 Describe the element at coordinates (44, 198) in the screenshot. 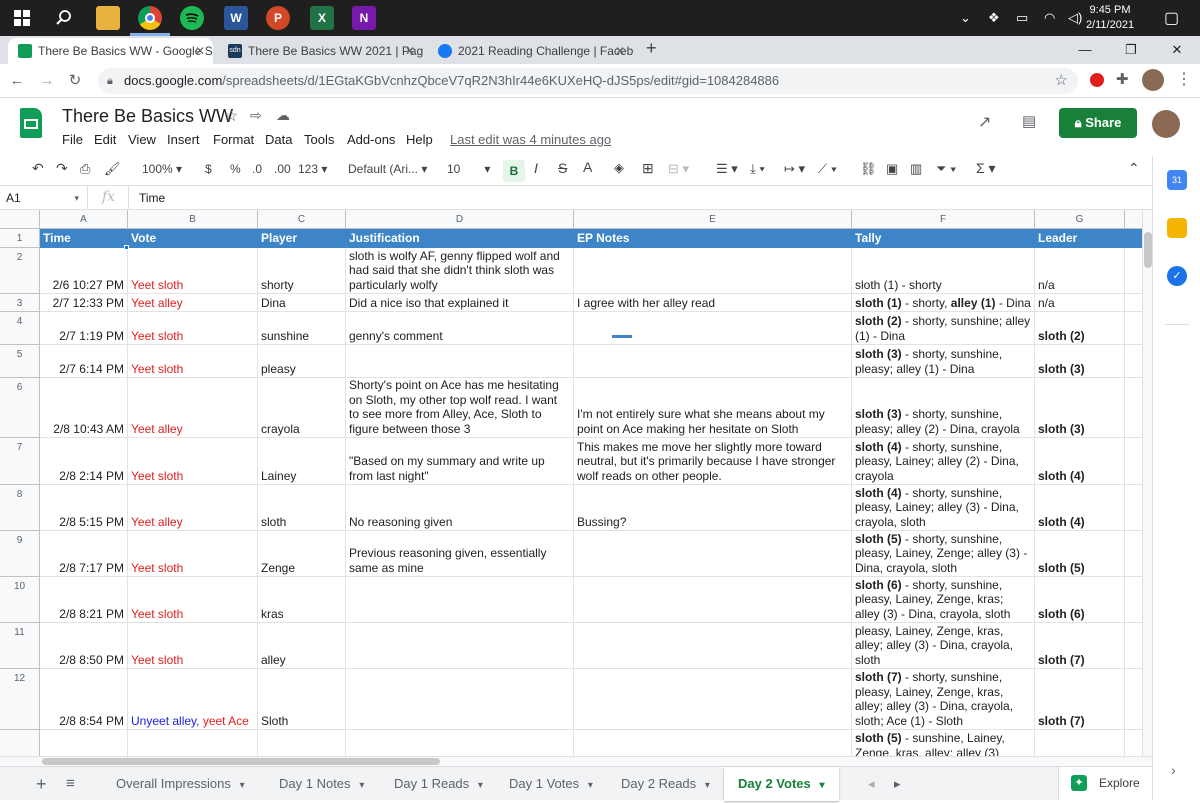

I see `name-box: A1 ▾` at that location.